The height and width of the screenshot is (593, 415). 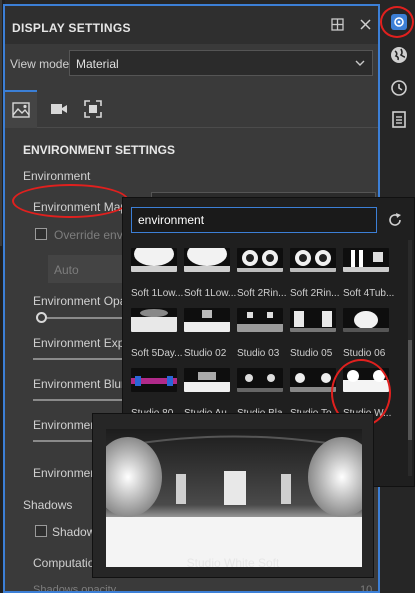 I want to click on auto-label: Auto, so click(x=66, y=270).